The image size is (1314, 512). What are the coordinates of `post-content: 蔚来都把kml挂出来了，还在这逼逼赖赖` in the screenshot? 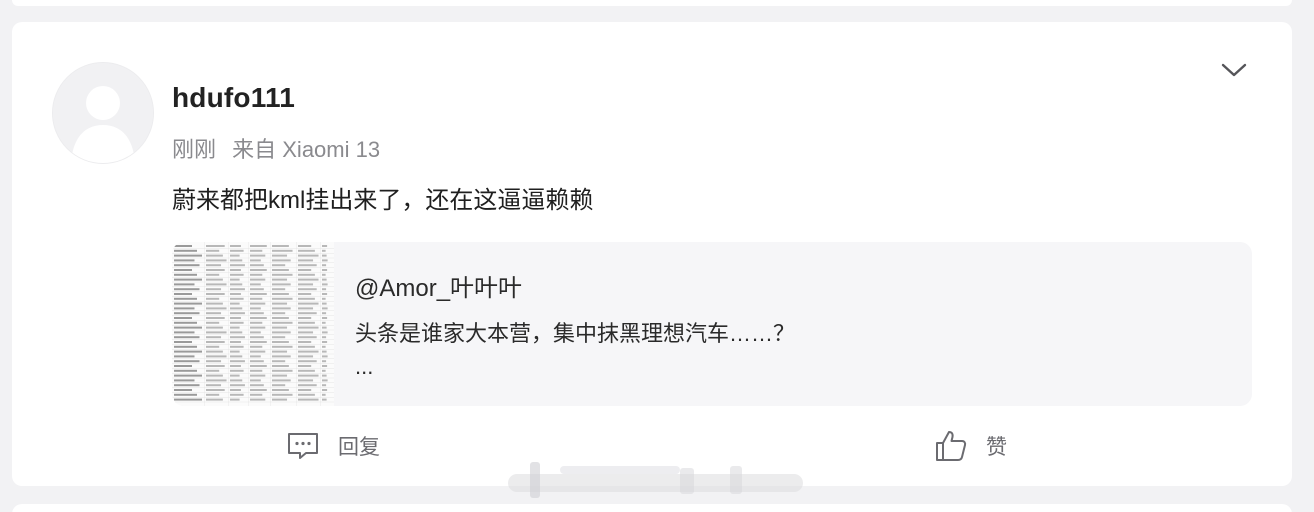 It's located at (383, 200).